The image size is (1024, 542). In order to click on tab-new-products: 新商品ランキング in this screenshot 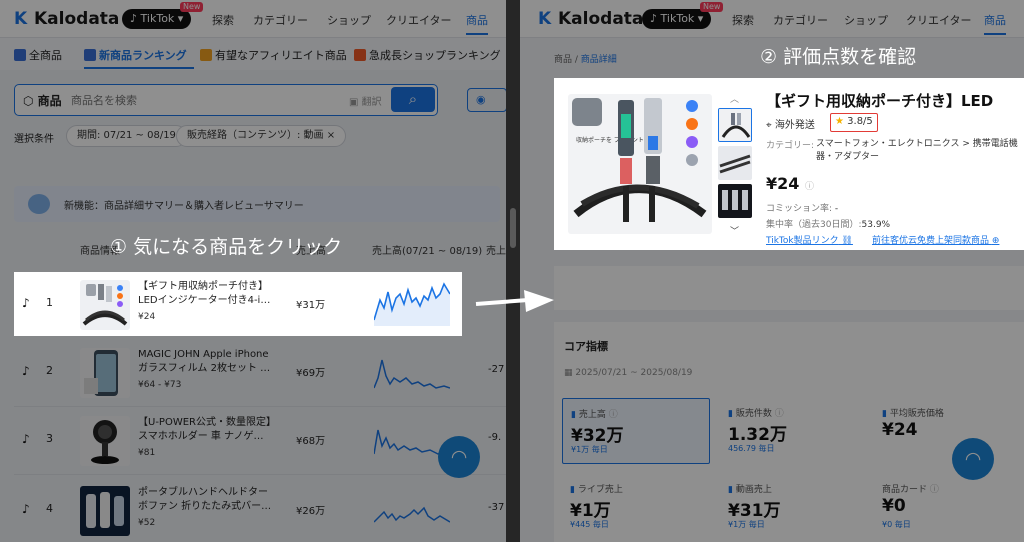, I will do `click(135, 55)`.